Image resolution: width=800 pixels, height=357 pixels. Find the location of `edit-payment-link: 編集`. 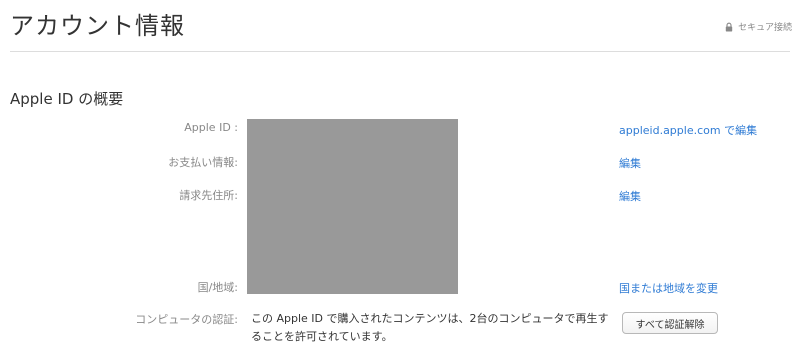

edit-payment-link: 編集 is located at coordinates (630, 163).